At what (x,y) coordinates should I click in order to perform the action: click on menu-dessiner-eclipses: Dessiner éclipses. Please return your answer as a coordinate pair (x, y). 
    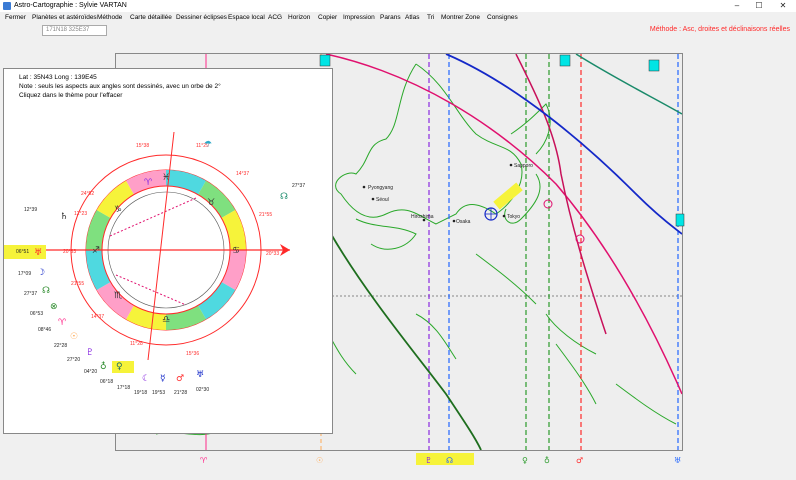
    Looking at the image, I should click on (201, 17).